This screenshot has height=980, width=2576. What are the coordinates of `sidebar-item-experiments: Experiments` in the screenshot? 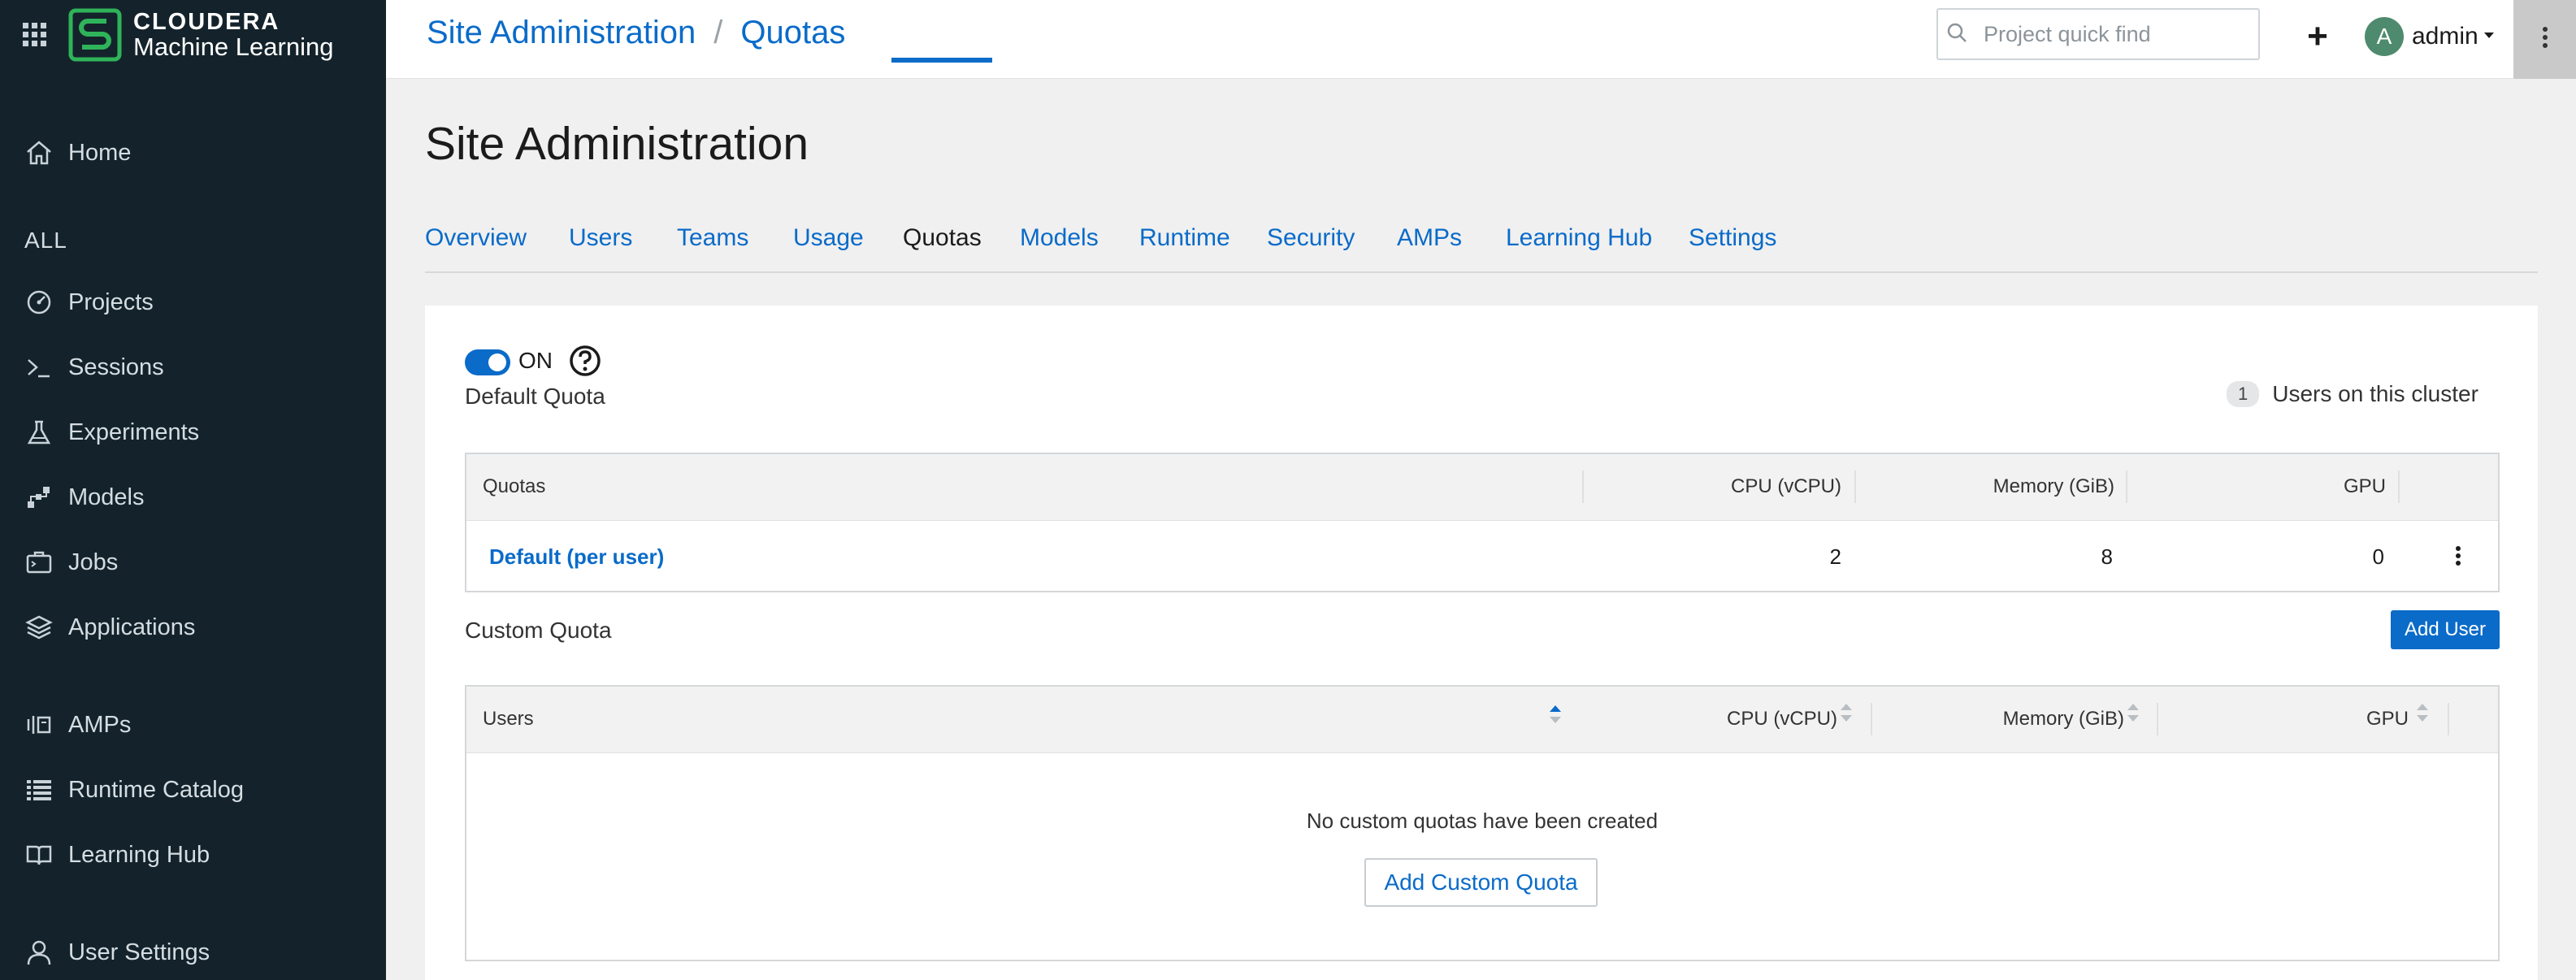 It's located at (111, 432).